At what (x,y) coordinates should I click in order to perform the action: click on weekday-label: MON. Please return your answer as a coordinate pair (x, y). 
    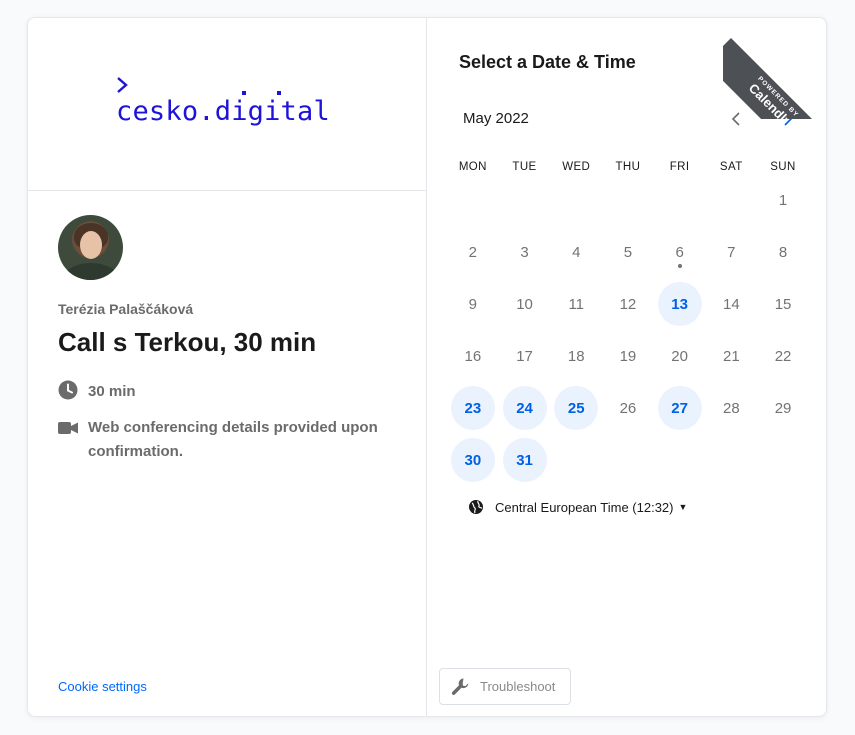
    Looking at the image, I should click on (472, 167).